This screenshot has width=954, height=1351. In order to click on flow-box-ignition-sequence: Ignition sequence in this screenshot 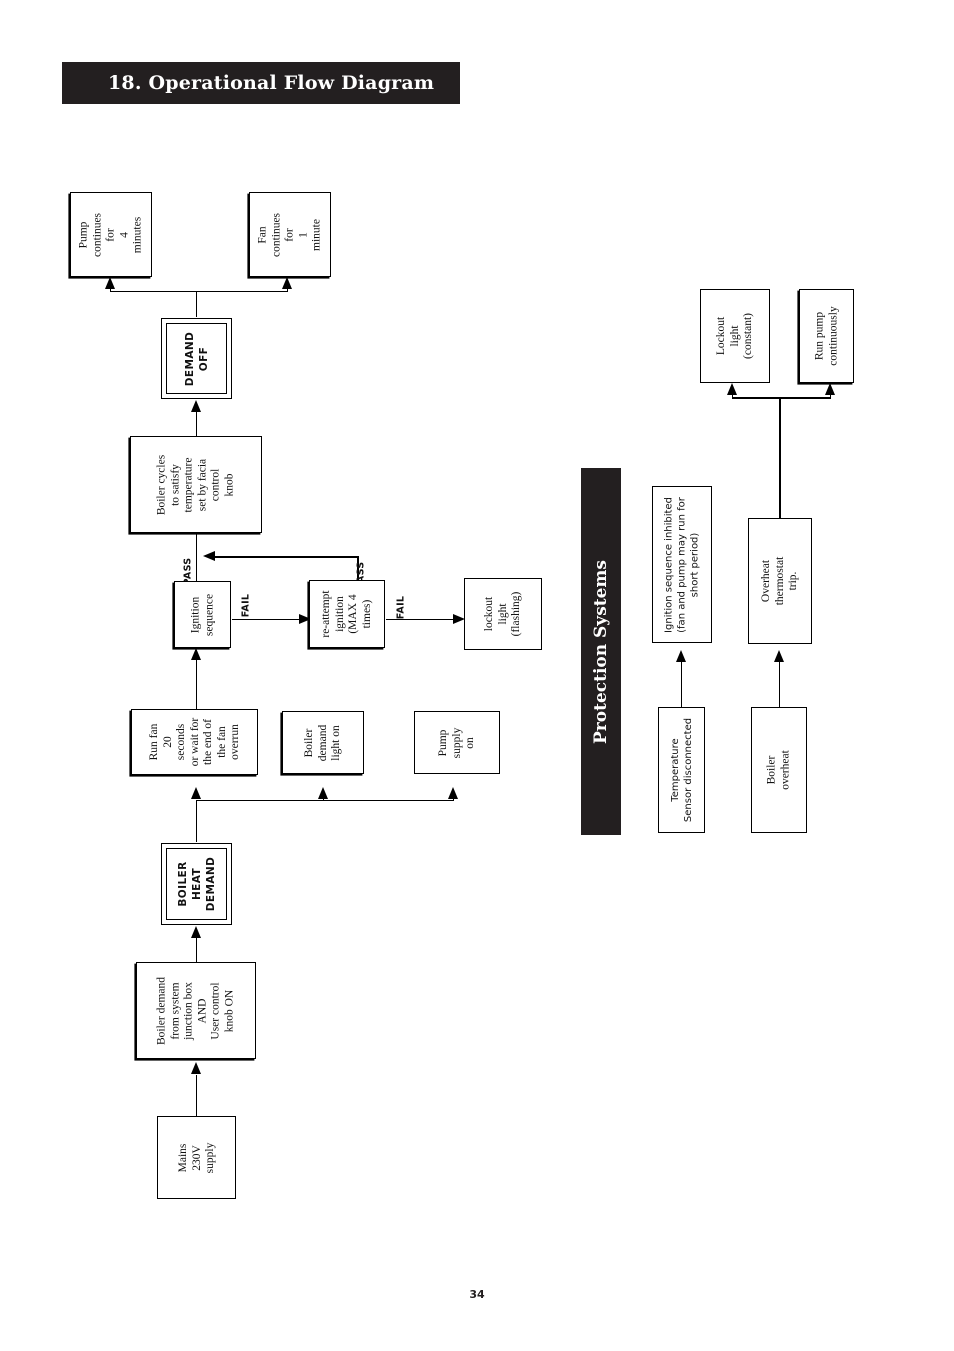, I will do `click(202, 614)`.